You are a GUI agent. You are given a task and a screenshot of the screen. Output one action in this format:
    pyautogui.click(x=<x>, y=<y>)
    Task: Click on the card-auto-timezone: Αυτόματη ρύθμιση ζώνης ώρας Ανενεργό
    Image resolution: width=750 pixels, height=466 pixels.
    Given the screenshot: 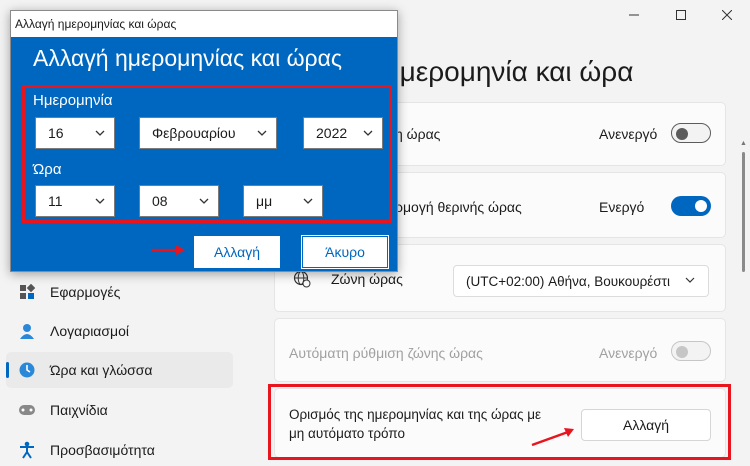 What is the action you would take?
    pyautogui.click(x=500, y=350)
    